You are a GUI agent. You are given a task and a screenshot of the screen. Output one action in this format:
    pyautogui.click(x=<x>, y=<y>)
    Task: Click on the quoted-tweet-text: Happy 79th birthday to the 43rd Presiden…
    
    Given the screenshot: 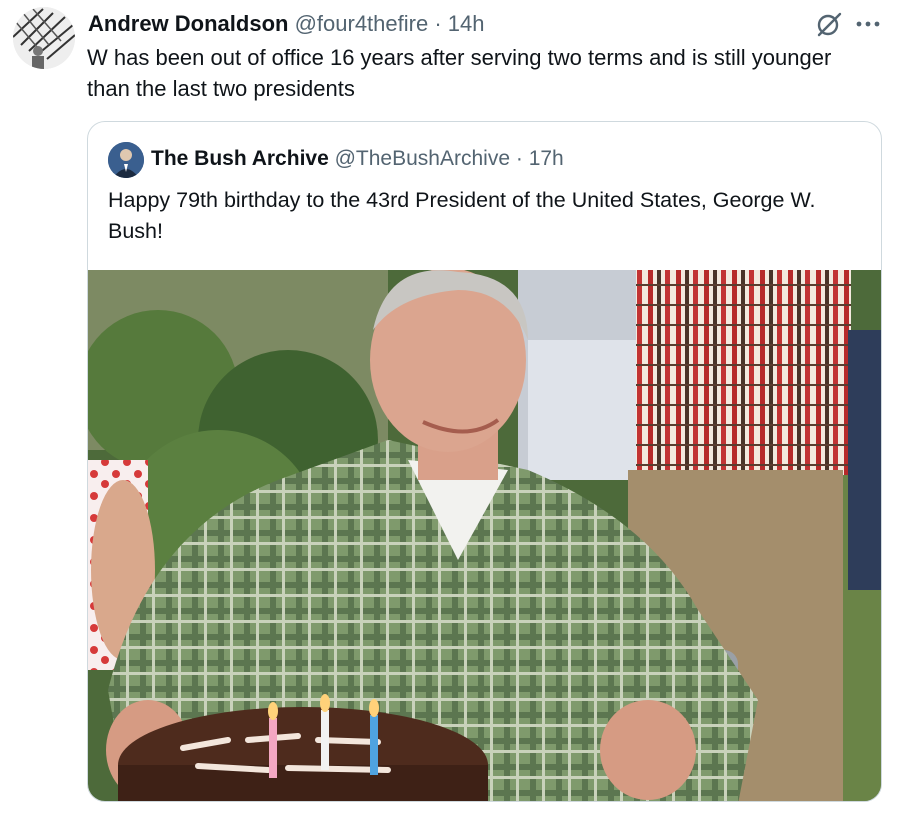 What is the action you would take?
    pyautogui.click(x=462, y=215)
    